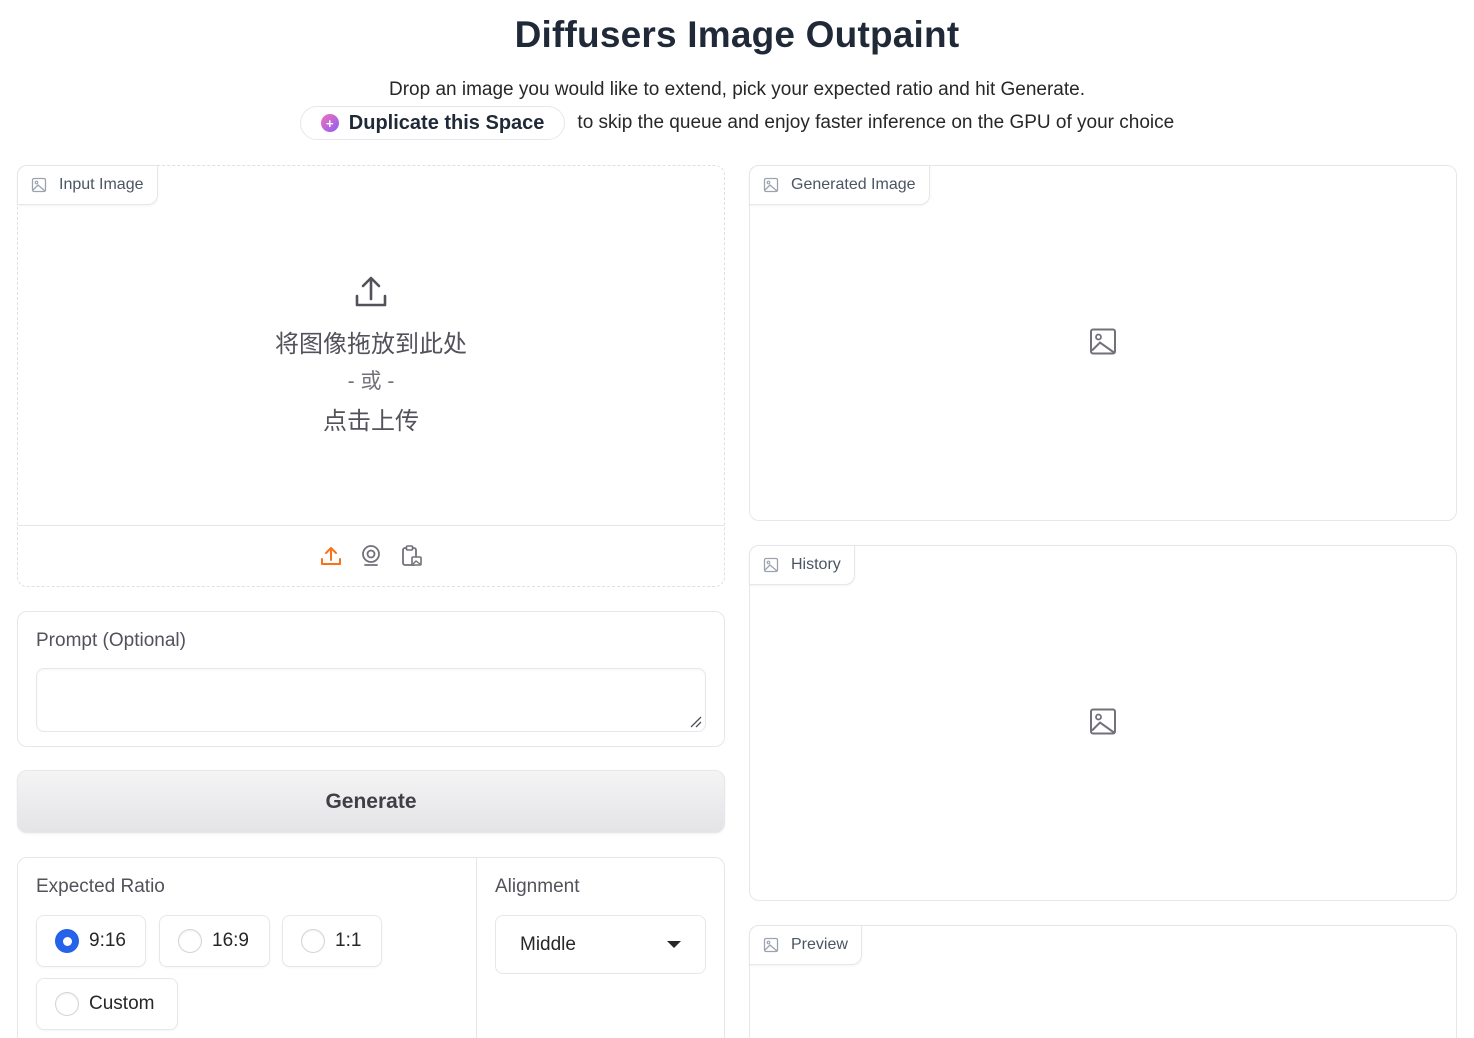  I want to click on generated-image-label: Generated Image, so click(853, 184).